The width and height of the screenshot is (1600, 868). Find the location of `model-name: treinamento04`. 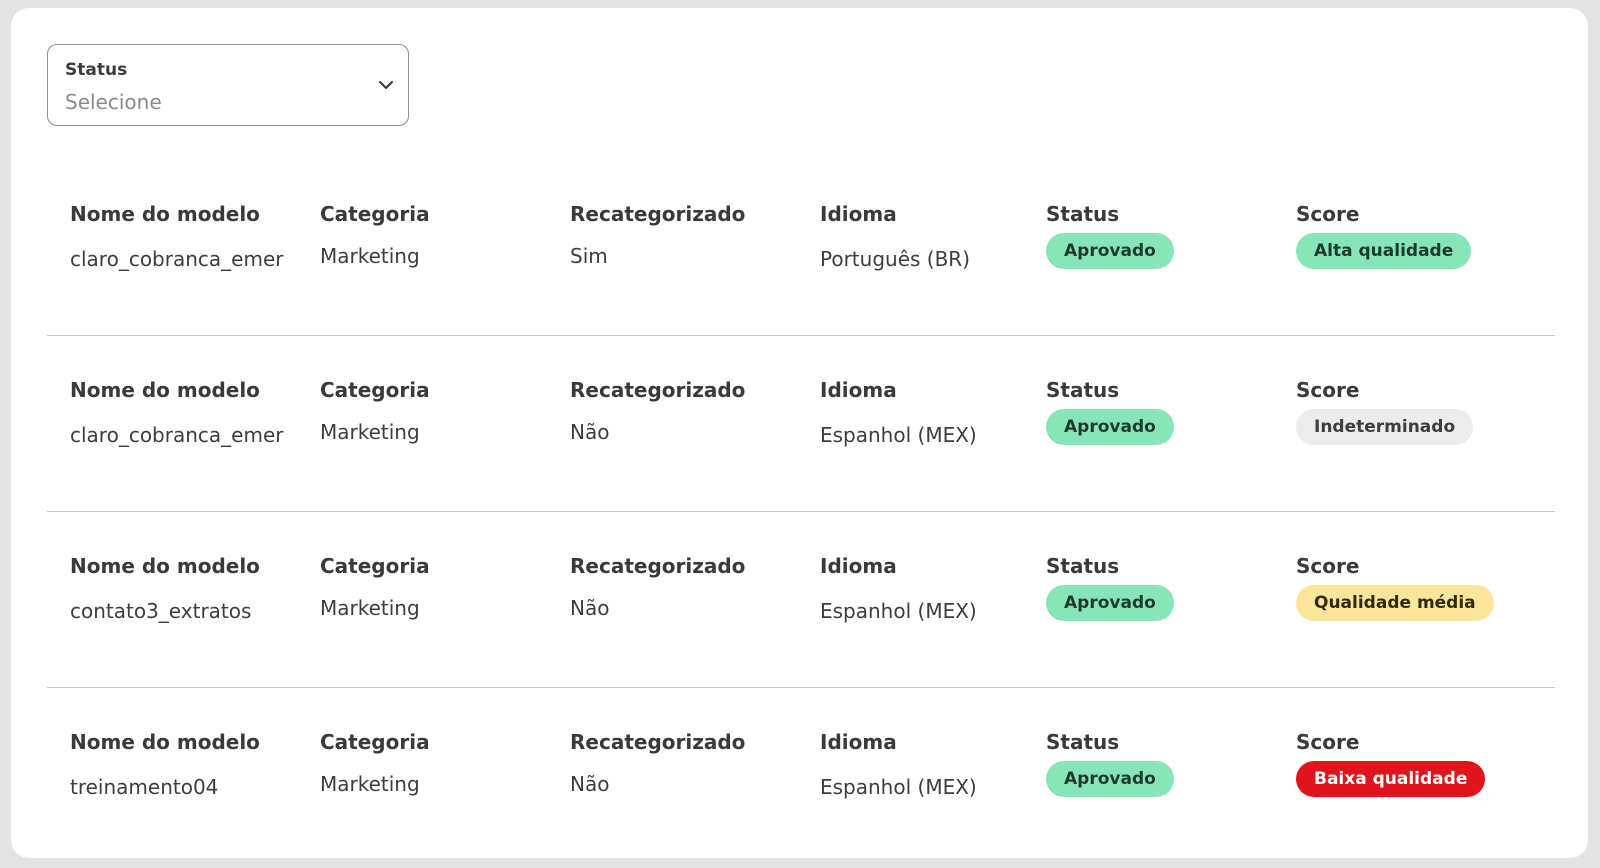

model-name: treinamento04 is located at coordinates (144, 787).